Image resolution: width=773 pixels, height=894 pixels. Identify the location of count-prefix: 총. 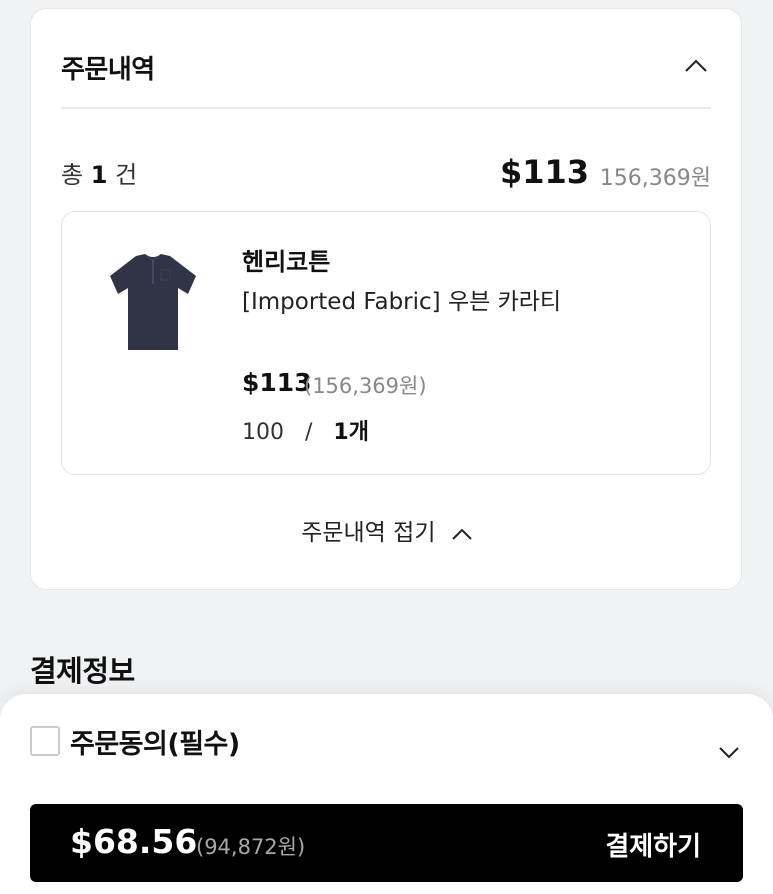
(72, 175).